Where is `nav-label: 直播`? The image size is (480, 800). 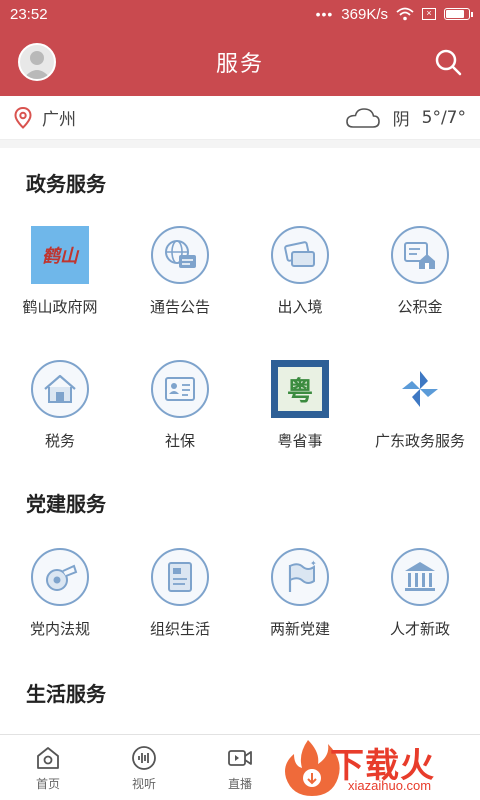 nav-label: 直播 is located at coordinates (239, 783).